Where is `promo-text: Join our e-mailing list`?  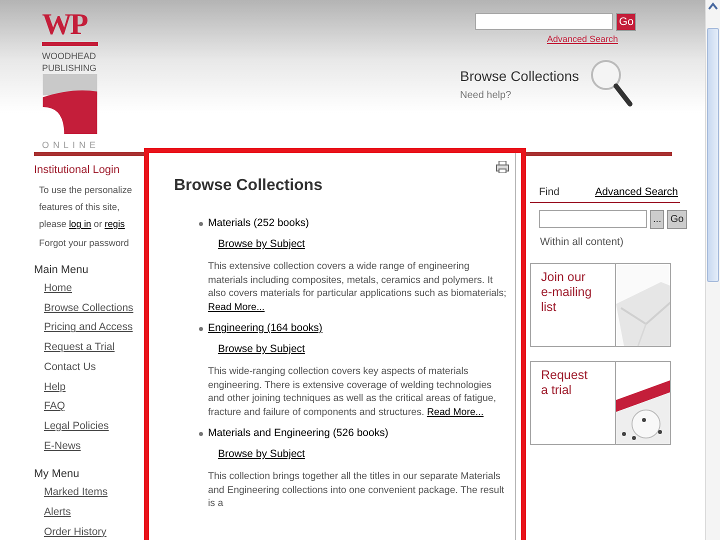
promo-text: Join our e-mailing list is located at coordinates (572, 305).